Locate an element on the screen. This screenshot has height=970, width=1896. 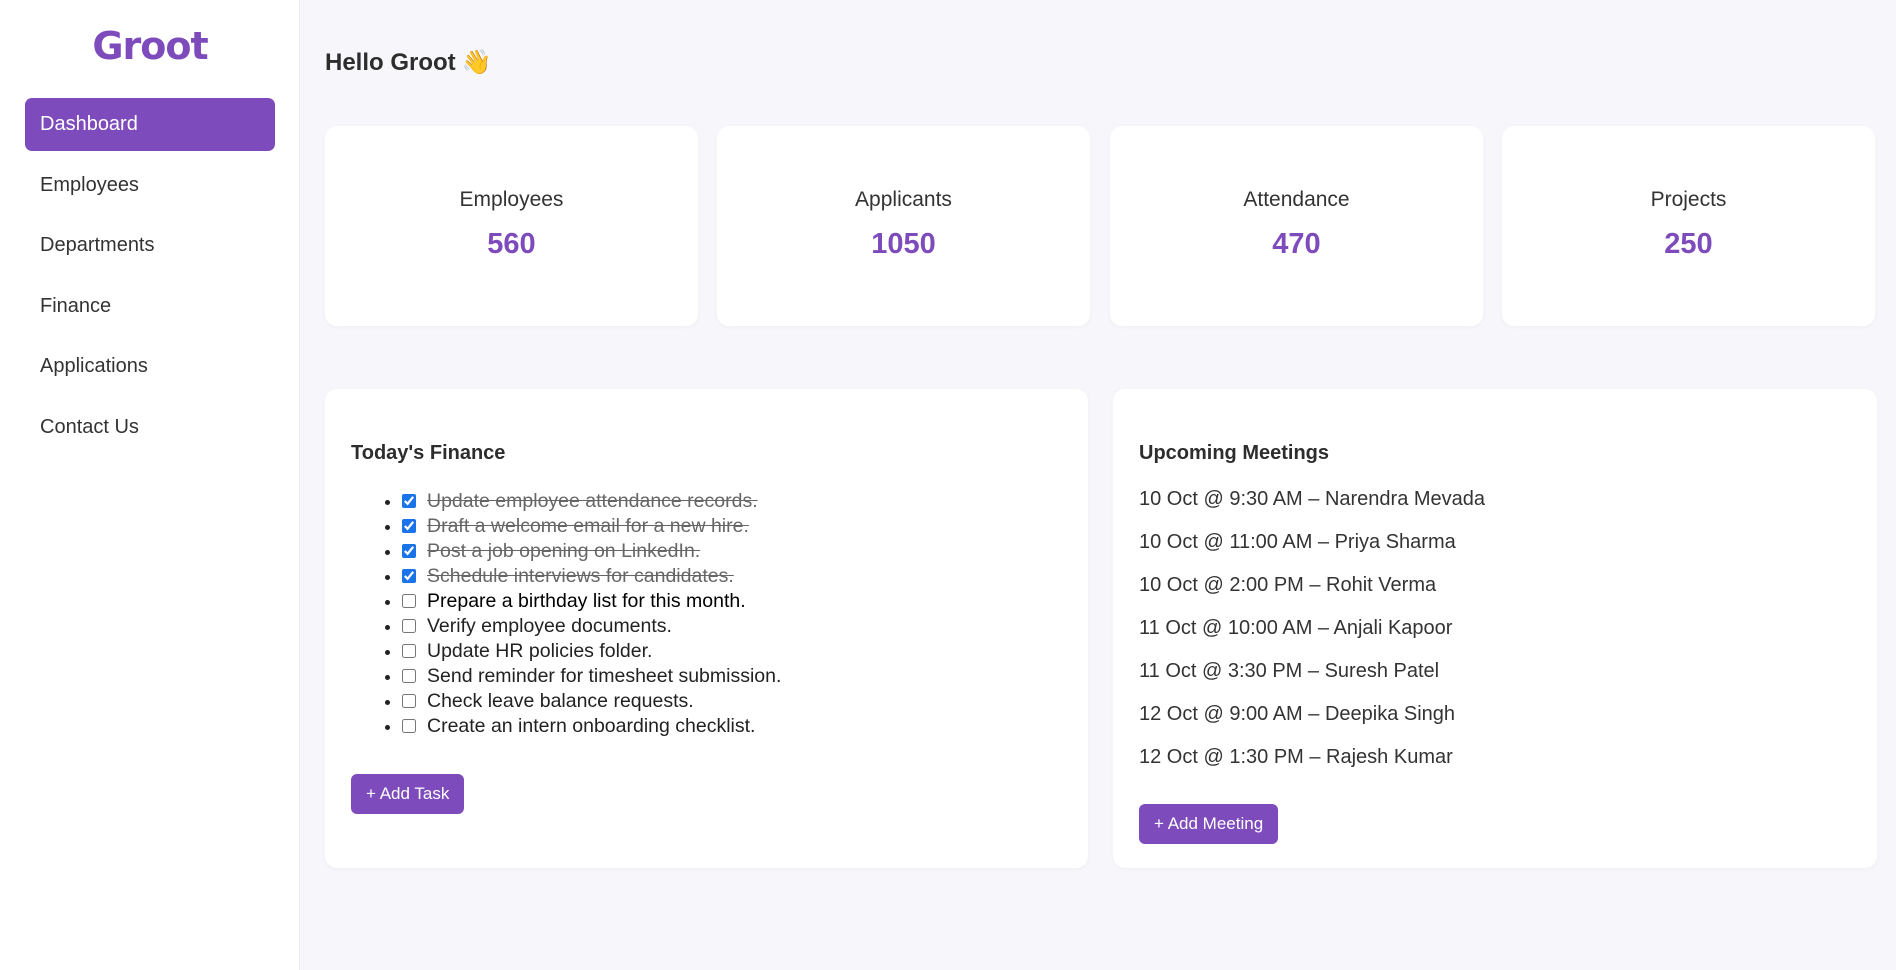
stat-value: 470 is located at coordinates (1296, 244).